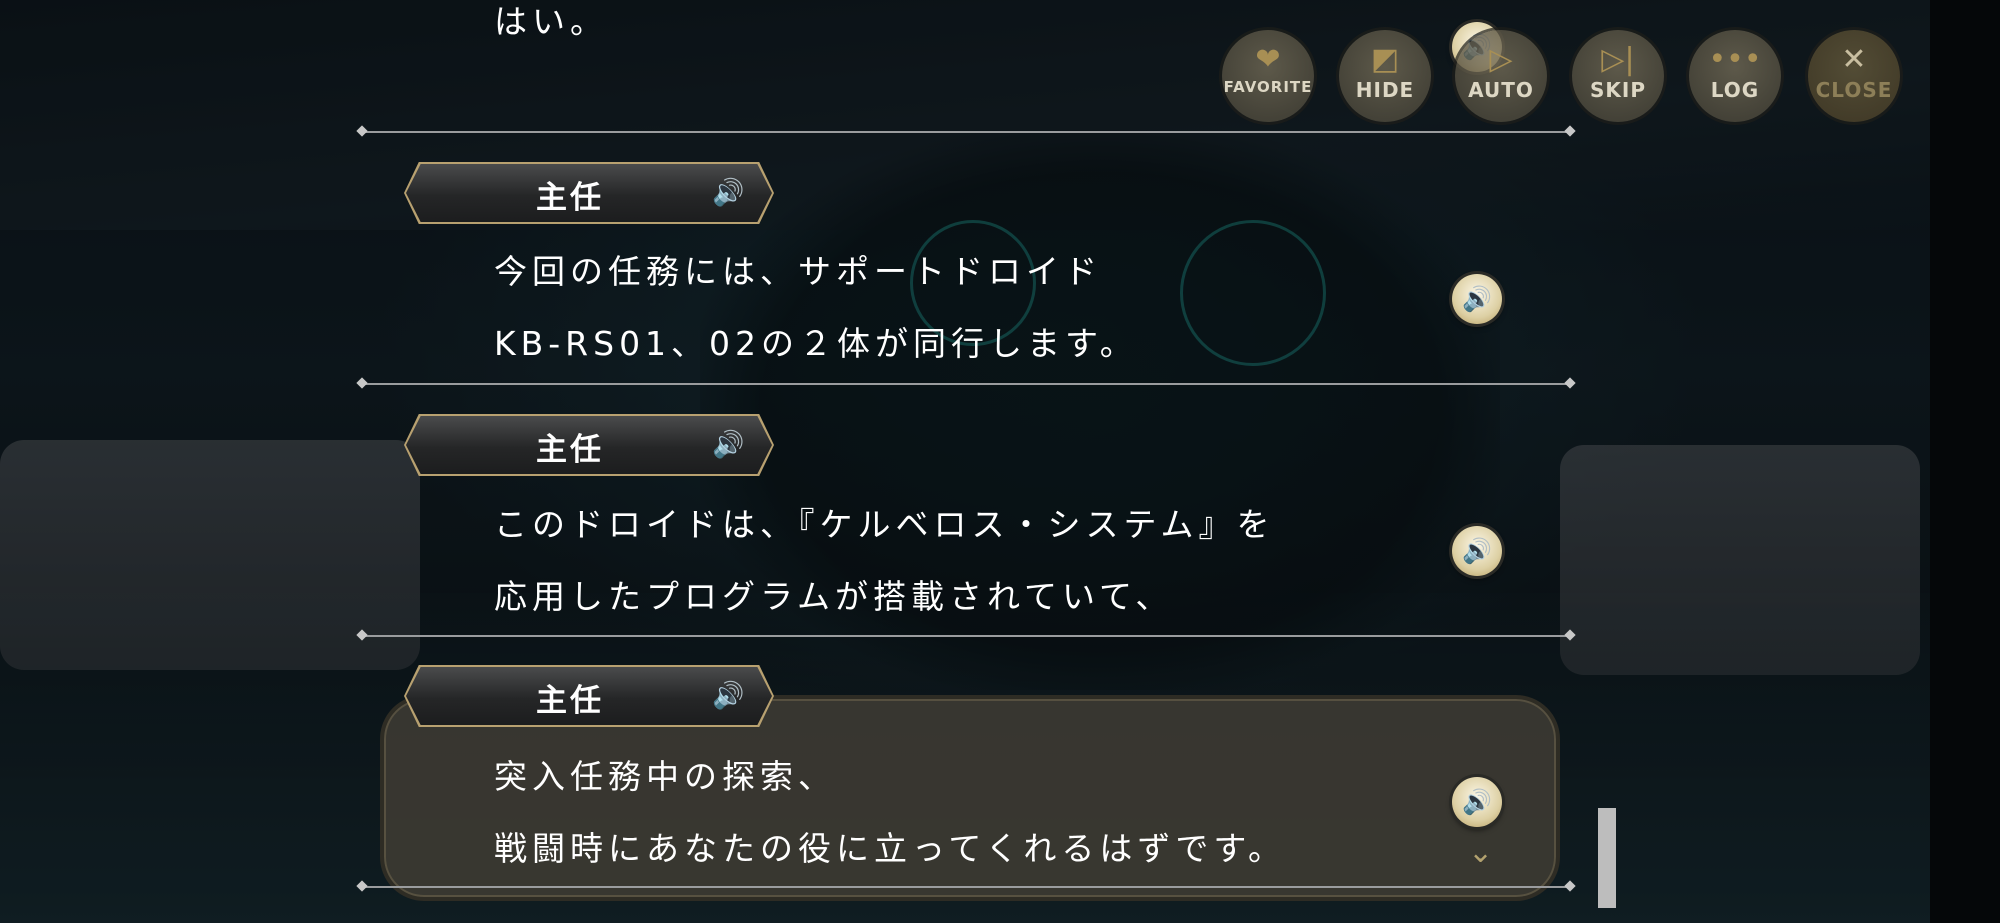 This screenshot has height=923, width=2000. I want to click on close-label: CLOSE, so click(1854, 90).